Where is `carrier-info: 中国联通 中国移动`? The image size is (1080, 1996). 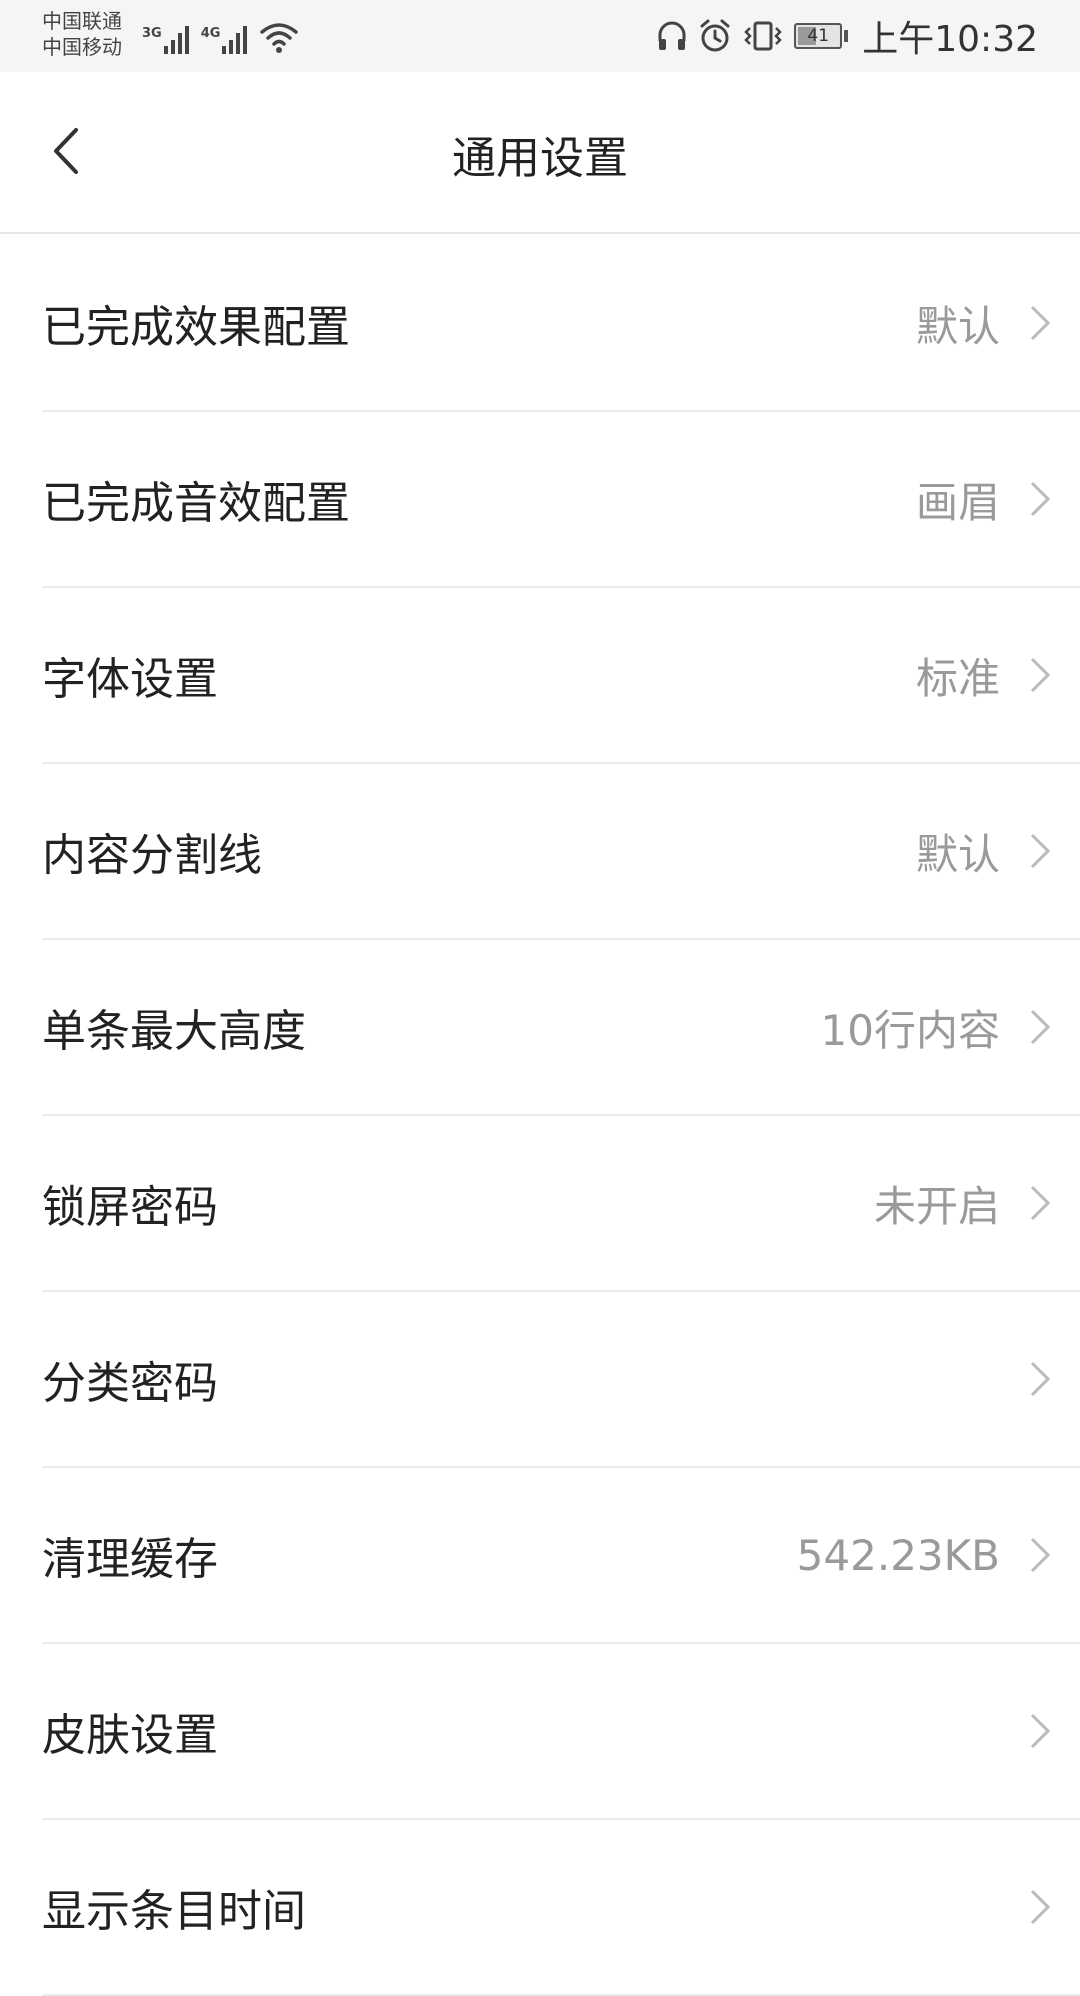
carrier-info: 中国联通 中国移动 is located at coordinates (82, 34).